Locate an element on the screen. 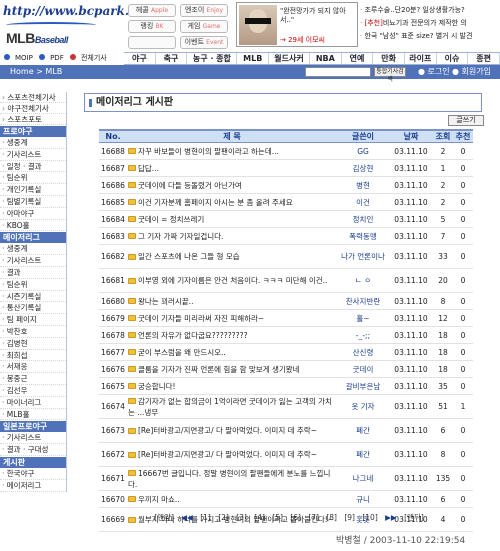 This screenshot has width=500, height=551. post-writer: 폭력동맹 is located at coordinates (363, 236).